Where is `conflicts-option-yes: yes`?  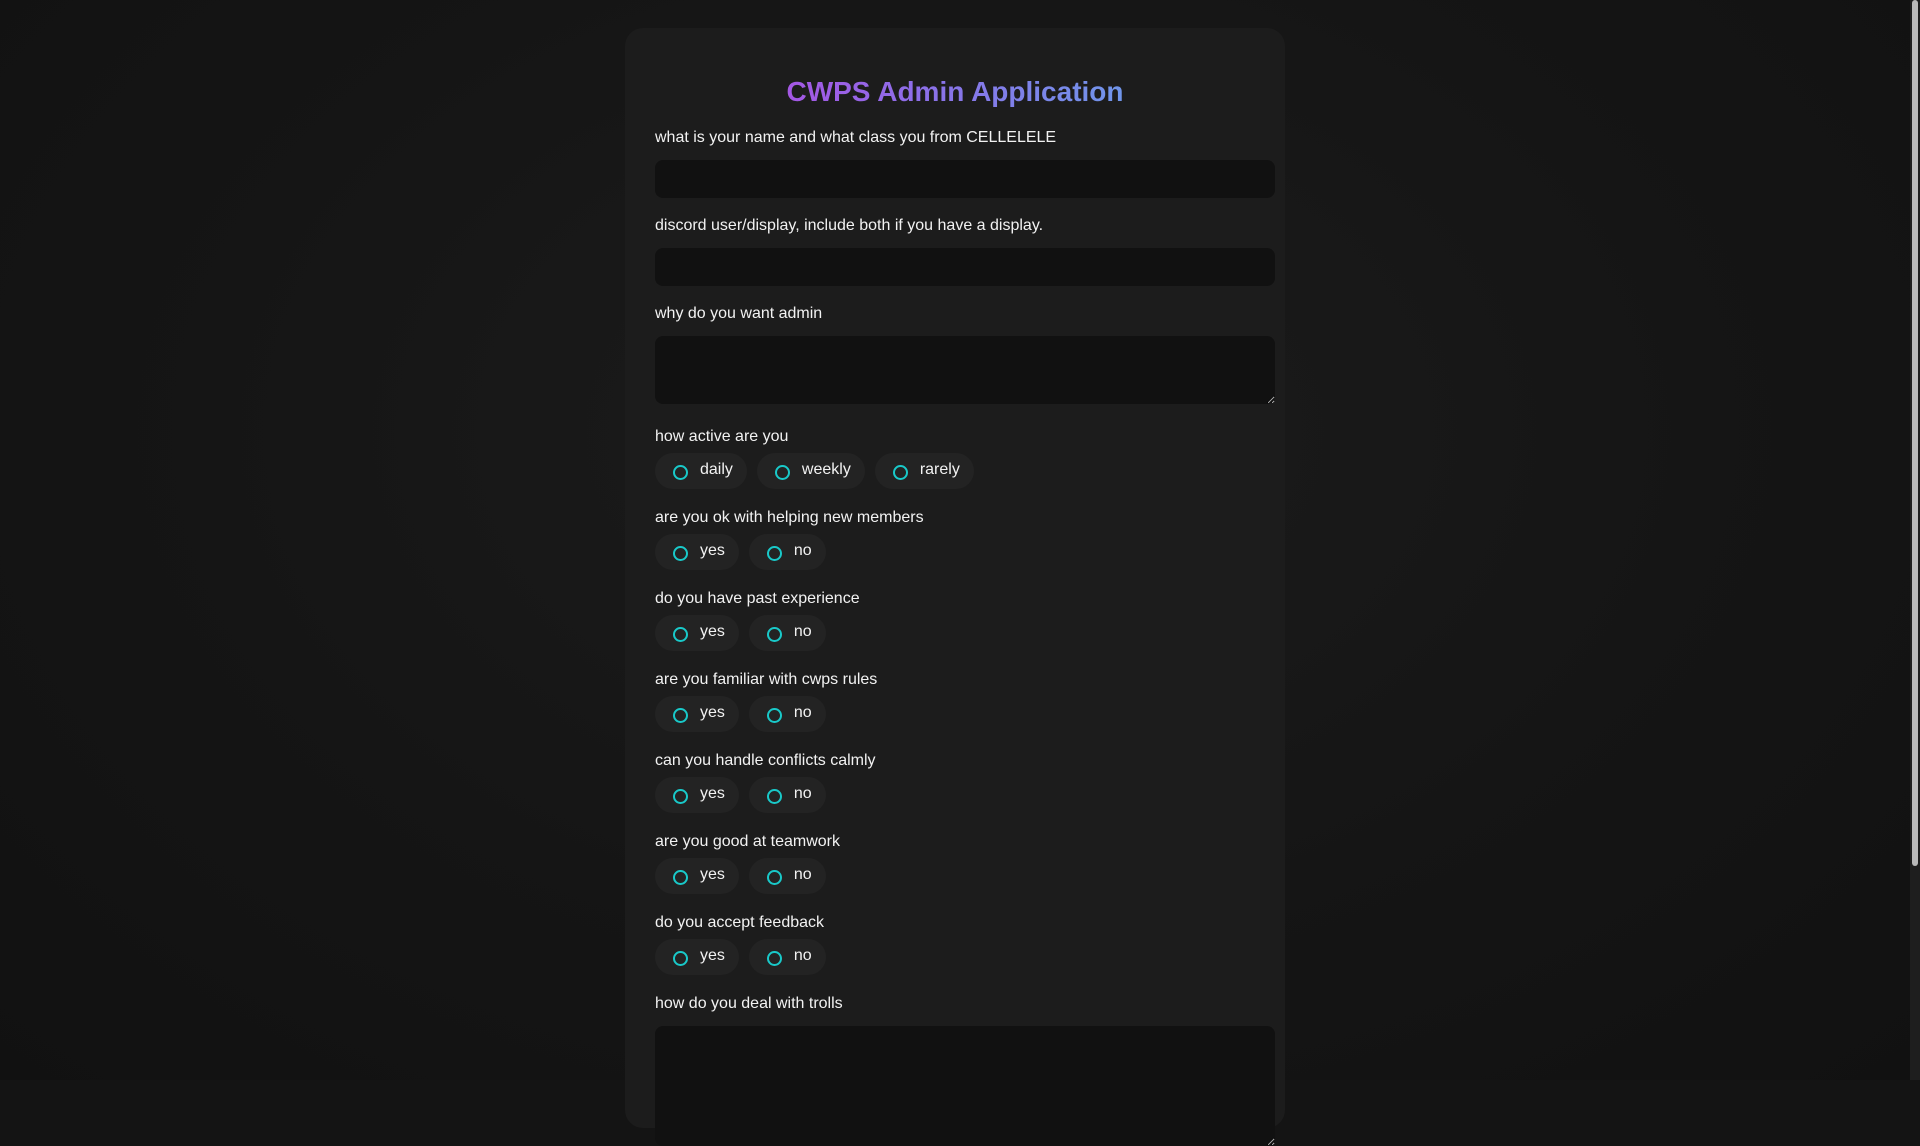 conflicts-option-yes: yes is located at coordinates (697, 795).